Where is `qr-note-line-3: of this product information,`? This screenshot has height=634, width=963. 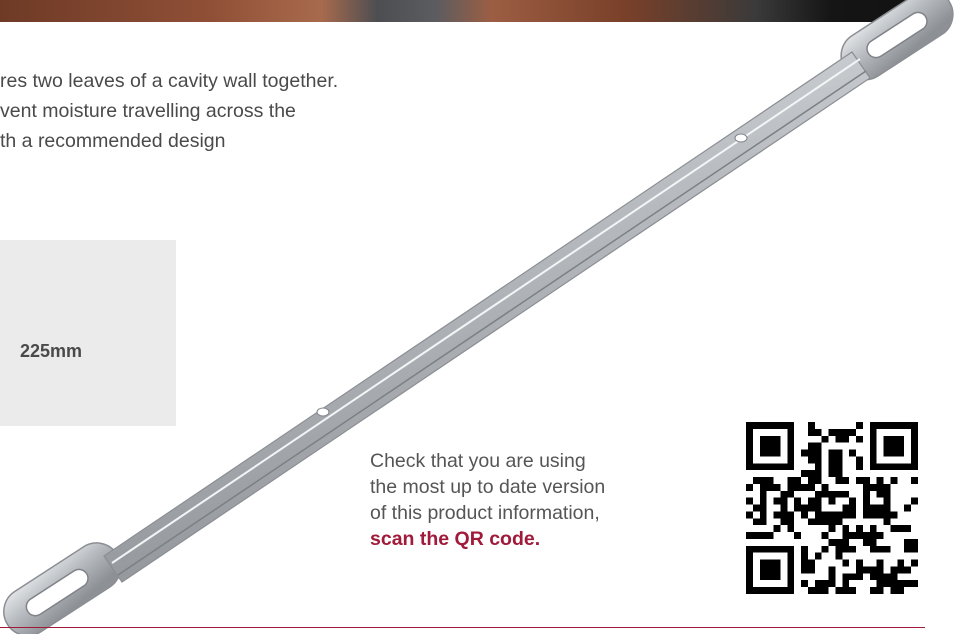 qr-note-line-3: of this product information, is located at coordinates (485, 513).